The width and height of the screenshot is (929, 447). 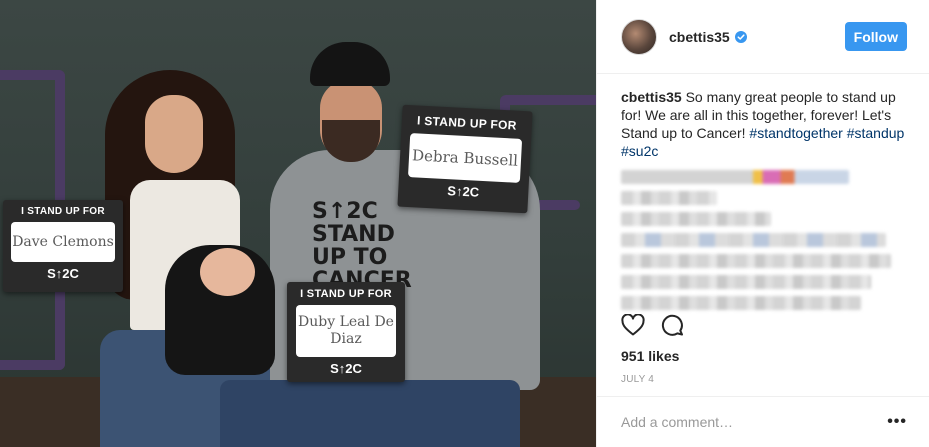 I want to click on post-date: JULY 4, so click(x=637, y=379).